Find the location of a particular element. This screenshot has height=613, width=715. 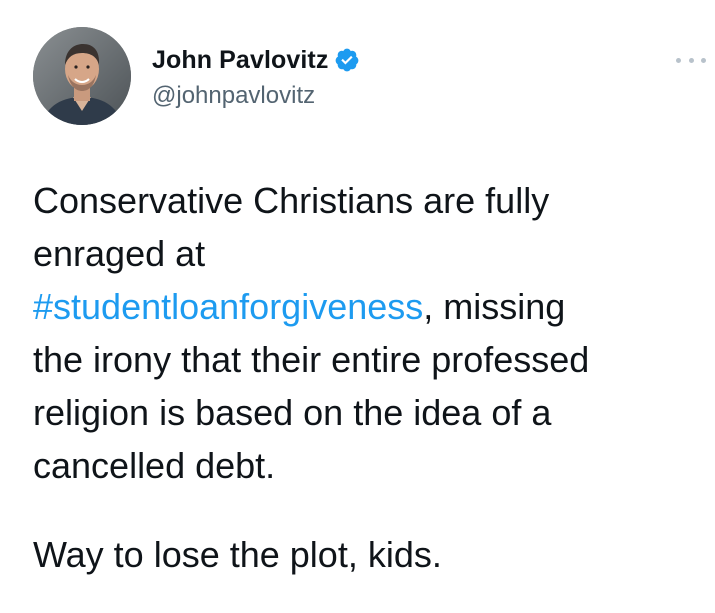

tweet-text-paragraph-2: Way to lose the plot, kids. is located at coordinates (237, 554).